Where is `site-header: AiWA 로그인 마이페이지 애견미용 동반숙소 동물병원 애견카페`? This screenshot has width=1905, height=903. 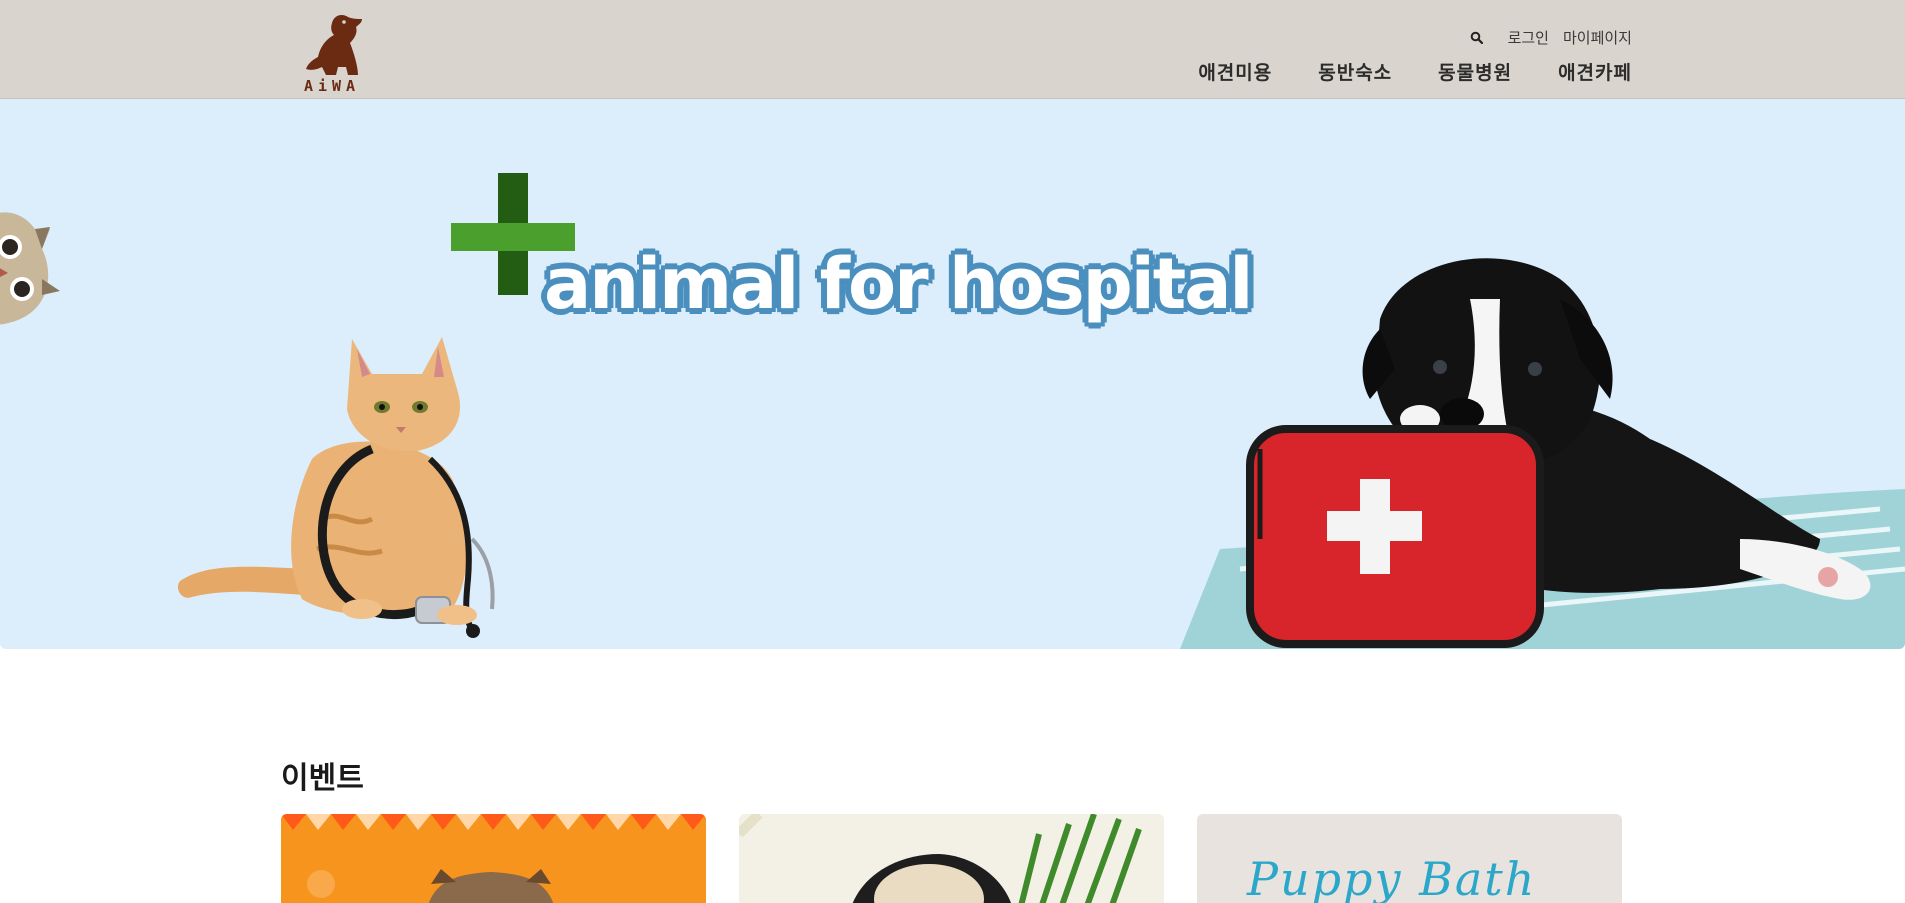 site-header: AiWA 로그인 마이페이지 애견미용 동반숙소 동물병원 애견카페 is located at coordinates (952, 49).